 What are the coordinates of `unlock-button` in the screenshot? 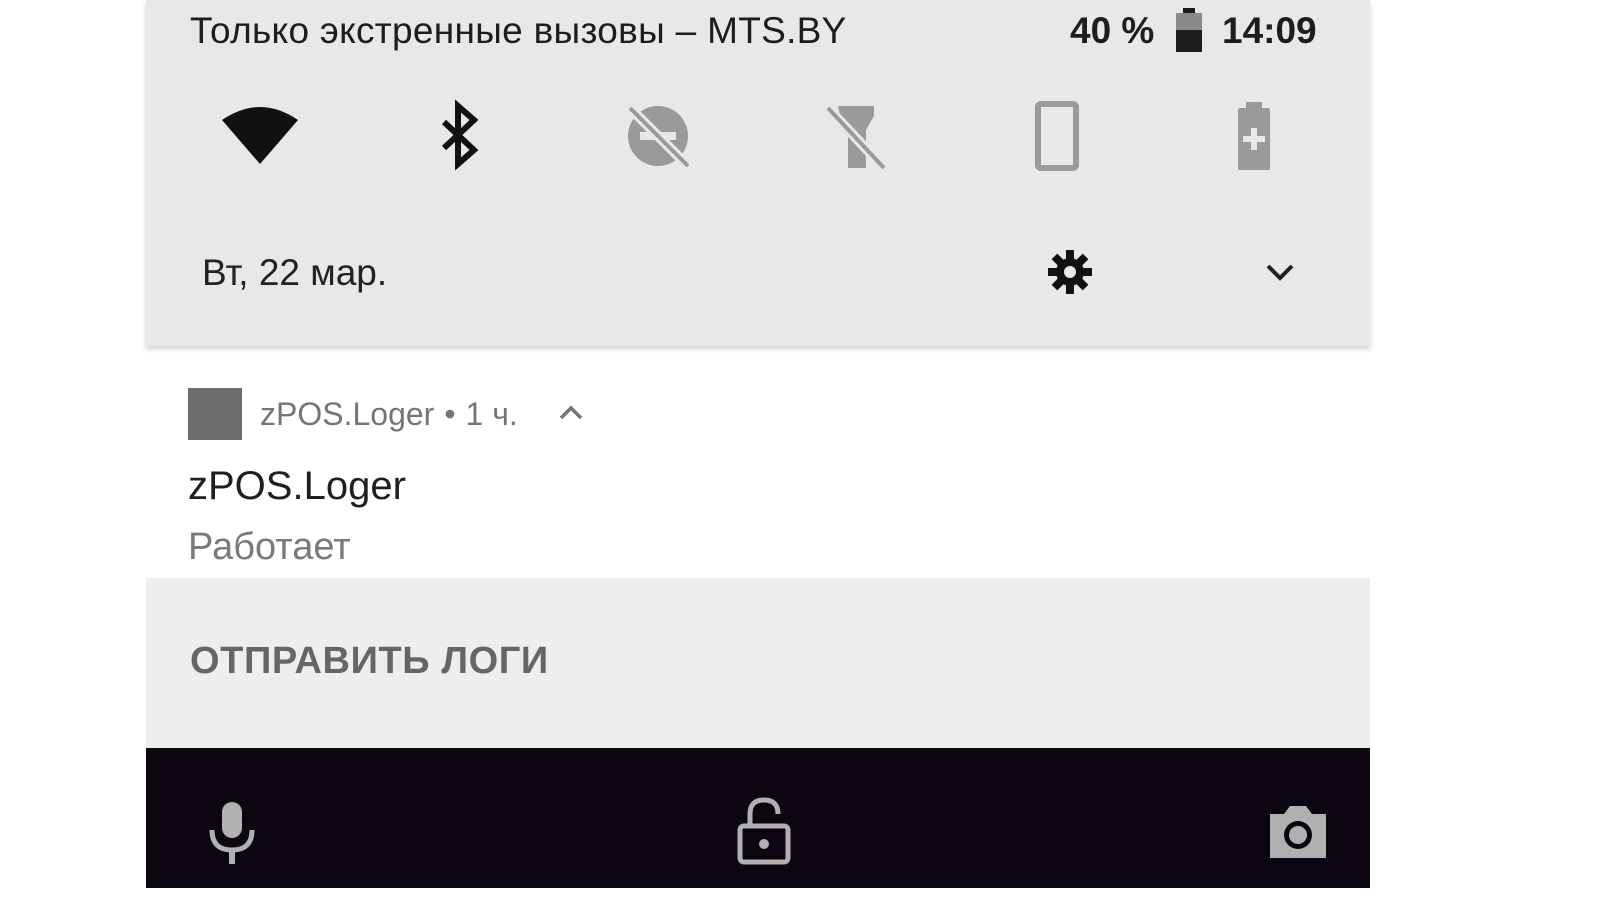 It's located at (764, 833).